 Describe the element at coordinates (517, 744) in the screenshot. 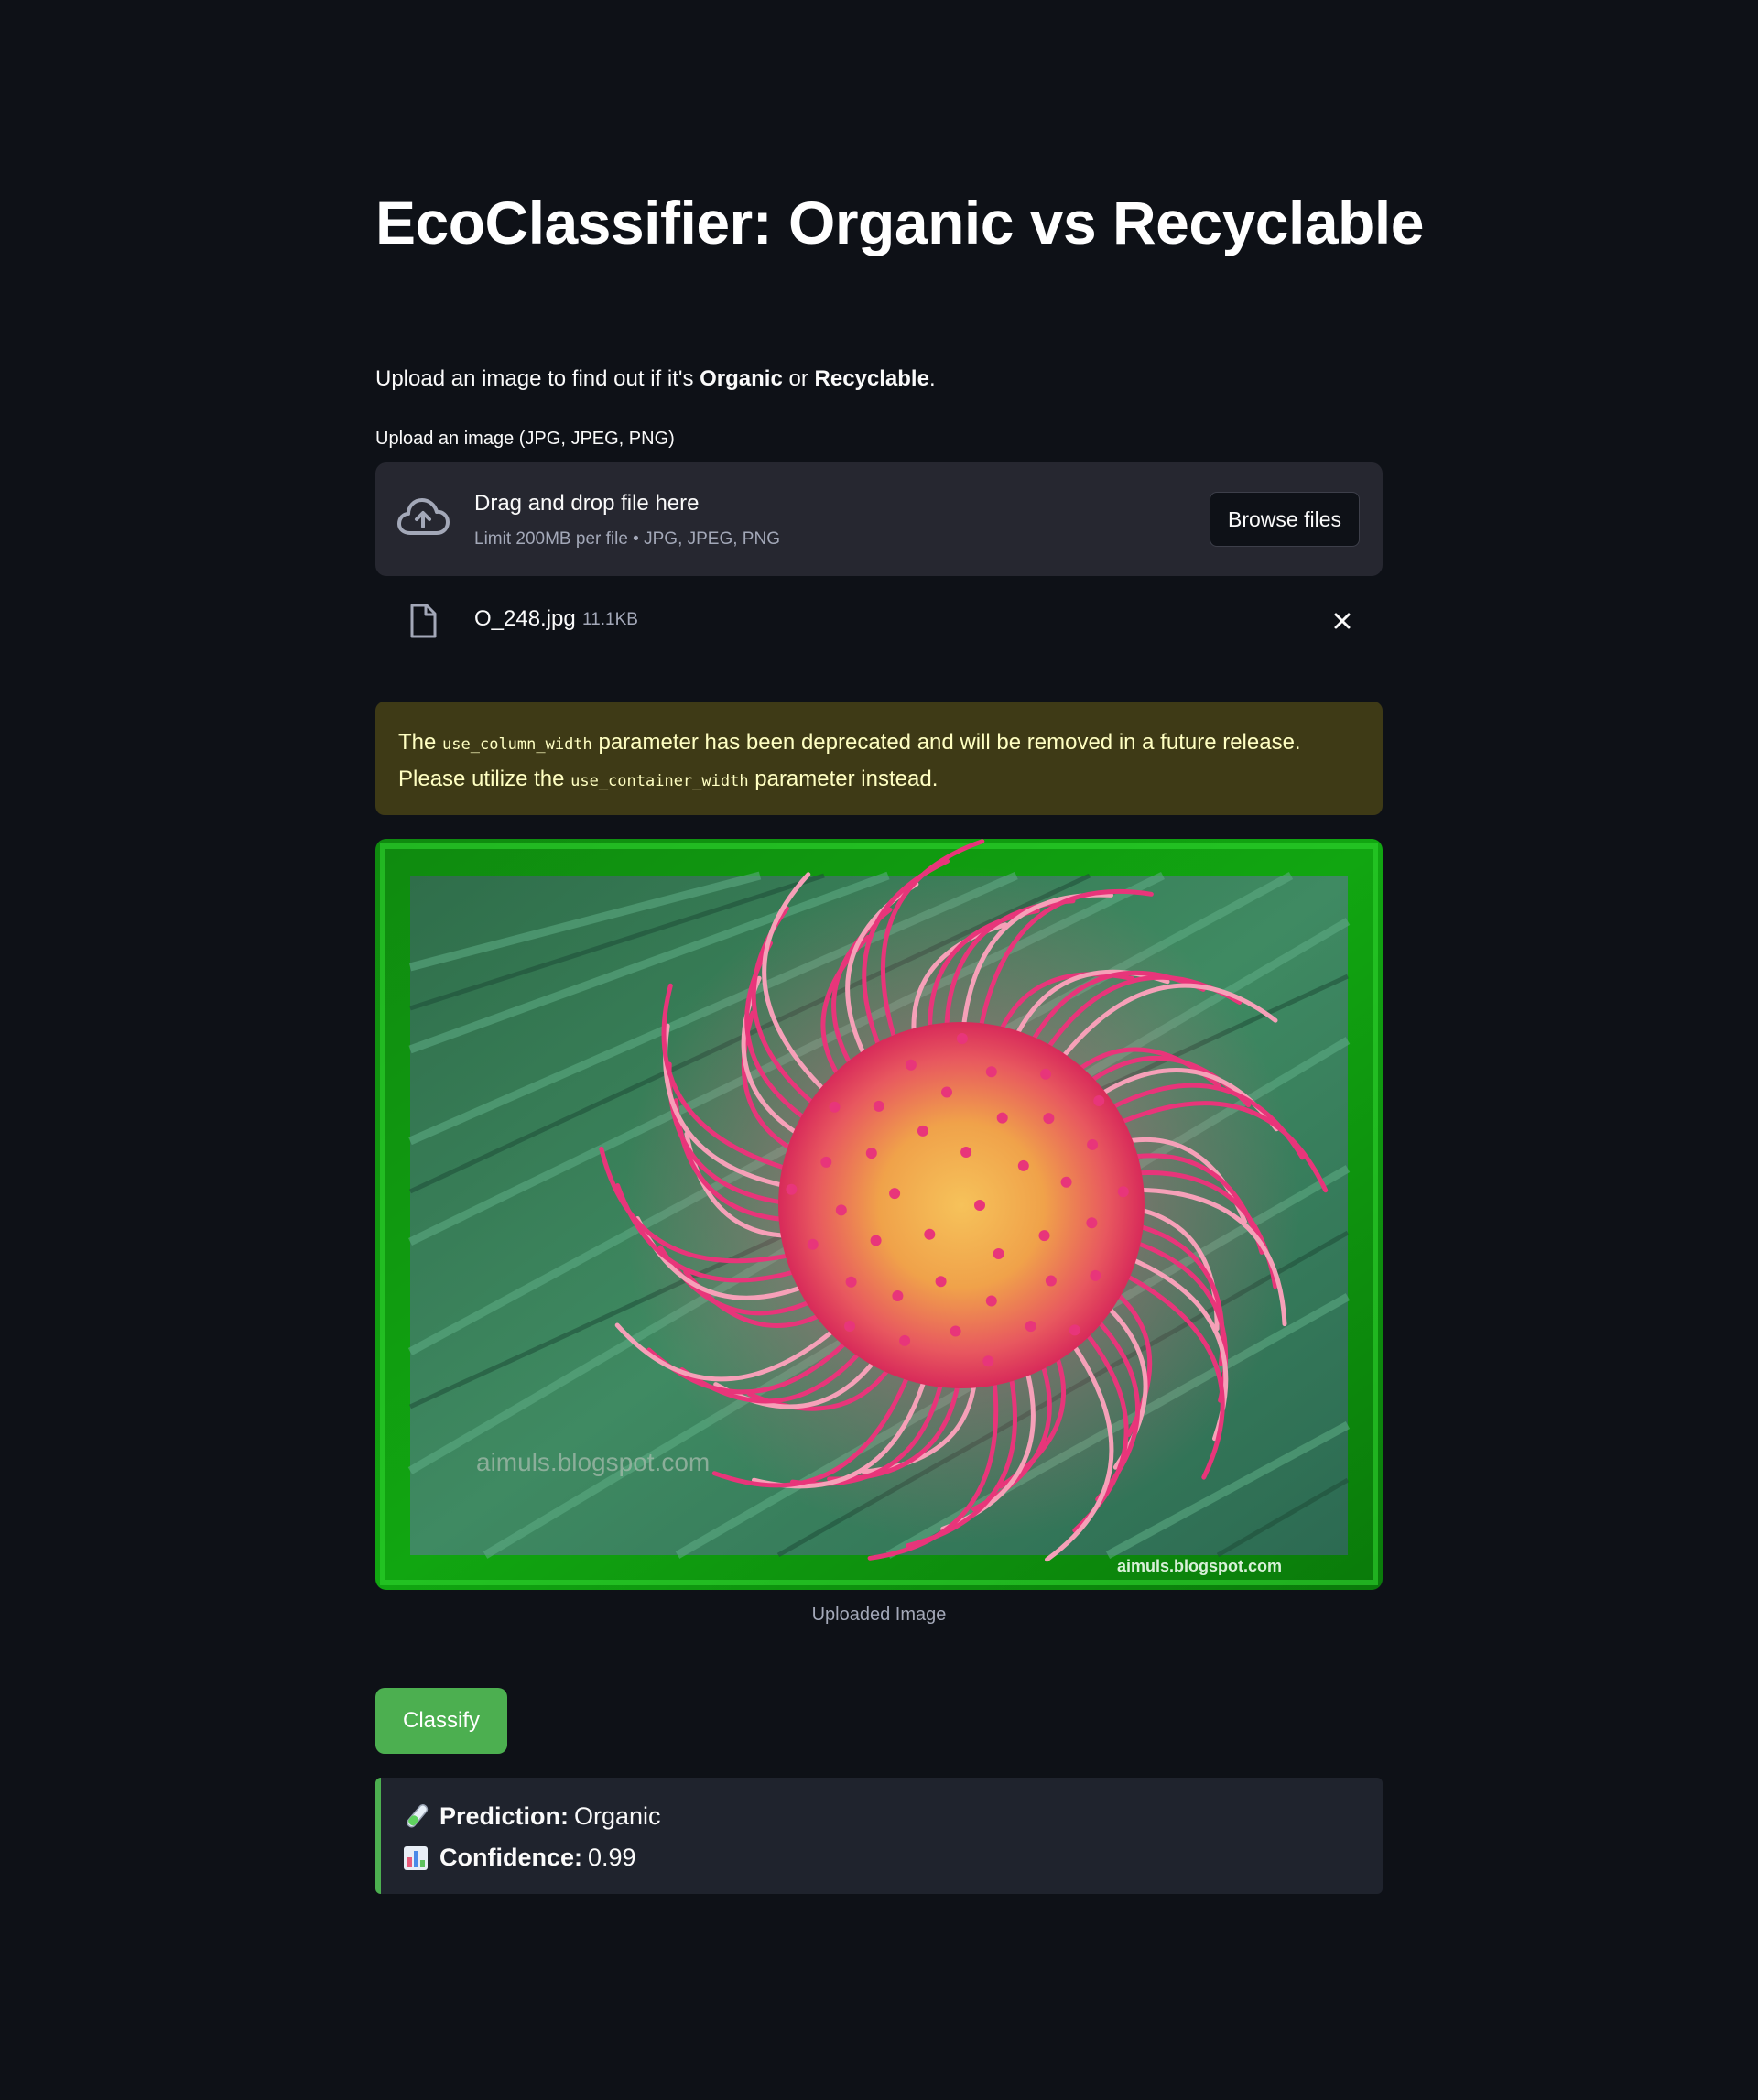

I see `warning-code-1: use_column_width` at that location.